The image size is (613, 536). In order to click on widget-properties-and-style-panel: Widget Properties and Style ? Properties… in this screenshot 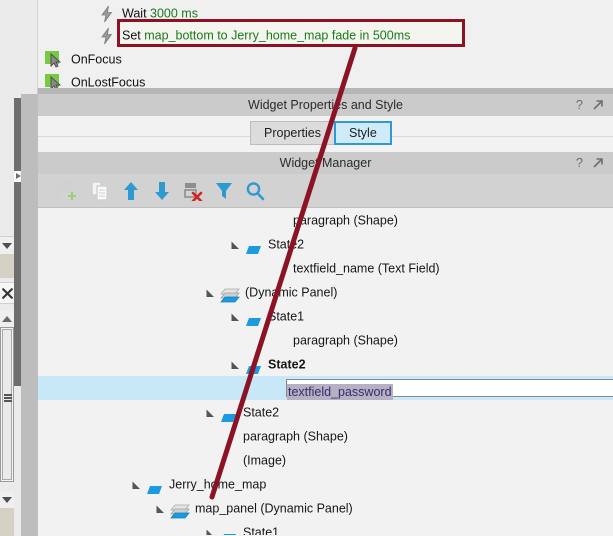, I will do `click(325, 123)`.